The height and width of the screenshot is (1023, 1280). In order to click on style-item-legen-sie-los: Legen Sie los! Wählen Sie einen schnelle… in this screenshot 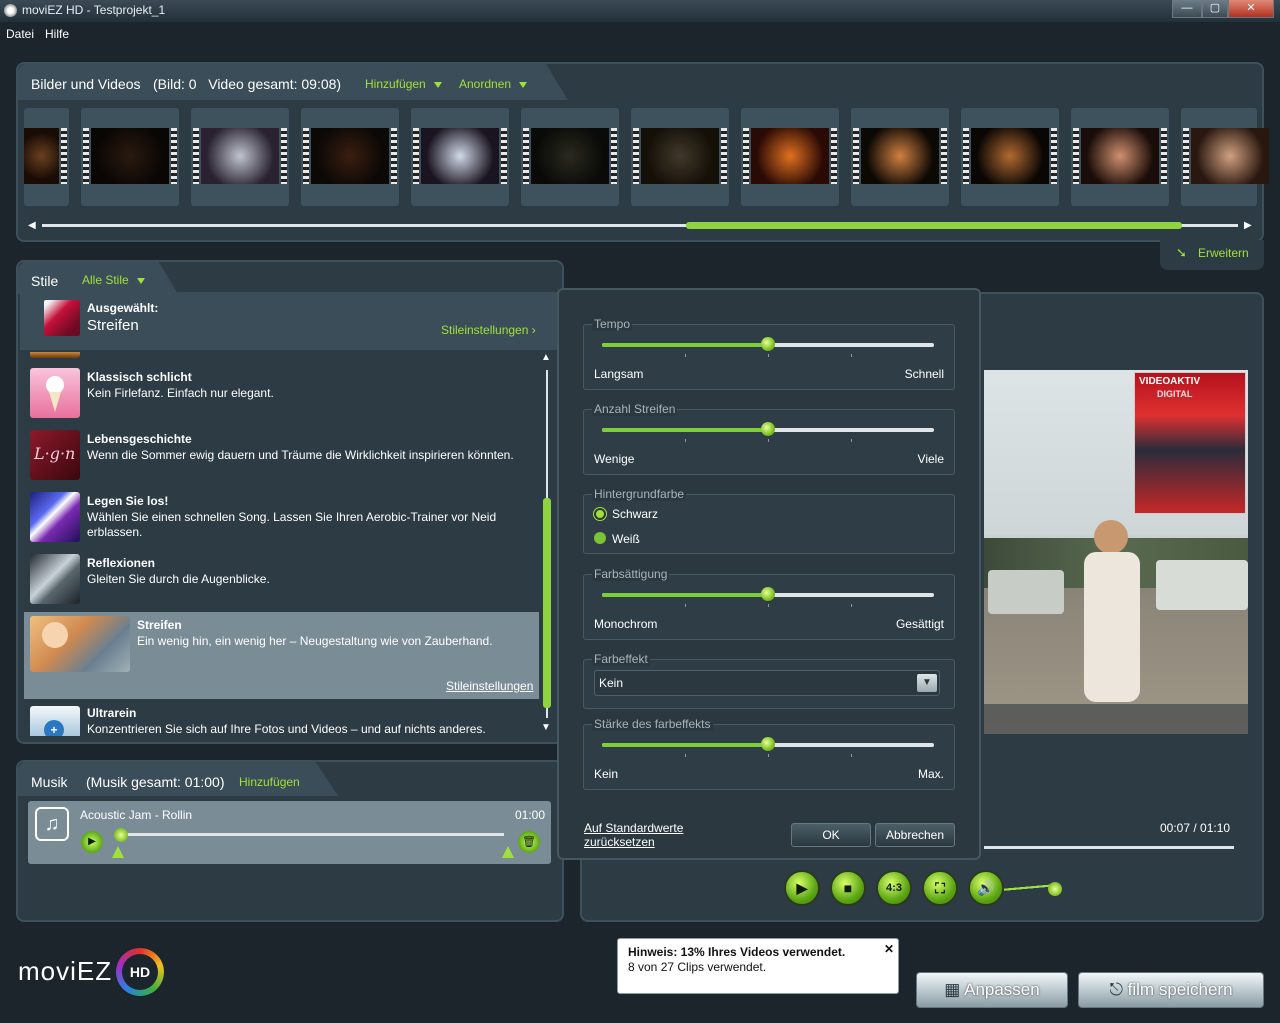, I will do `click(281, 519)`.